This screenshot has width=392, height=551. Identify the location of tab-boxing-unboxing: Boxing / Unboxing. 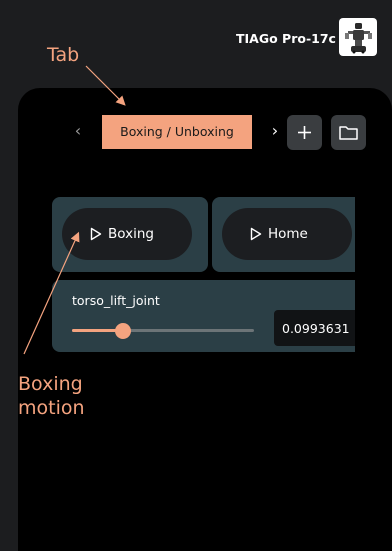
(177, 132).